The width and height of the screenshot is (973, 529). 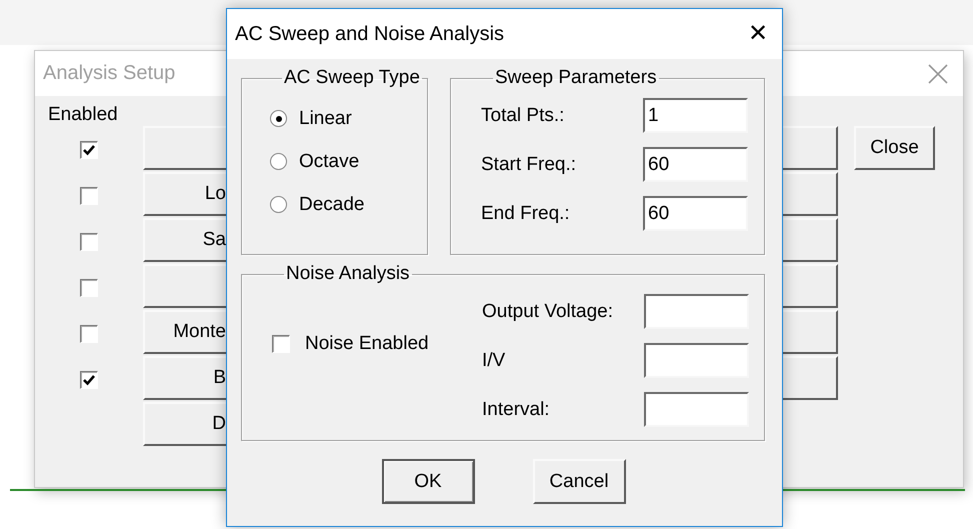 I want to click on checkbox-label: Noise Enabled, so click(x=367, y=344).